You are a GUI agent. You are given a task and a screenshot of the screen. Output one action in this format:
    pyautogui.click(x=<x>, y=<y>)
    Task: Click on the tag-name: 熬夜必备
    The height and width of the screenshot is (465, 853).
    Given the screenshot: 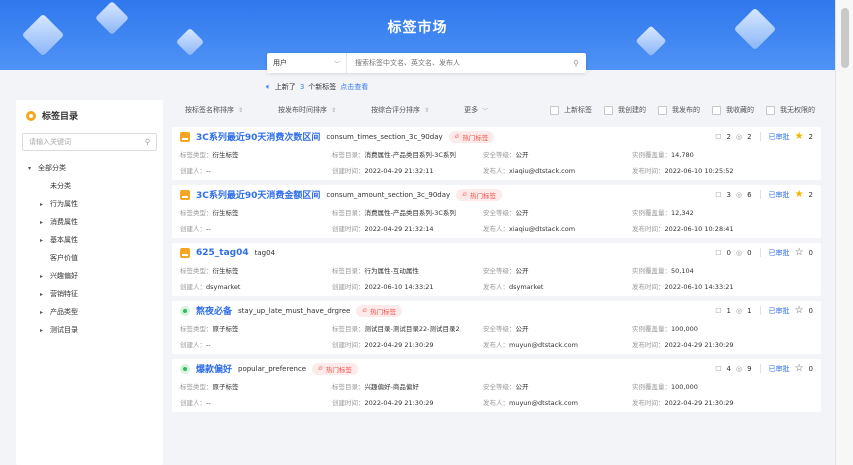 What is the action you would take?
    pyautogui.click(x=214, y=310)
    